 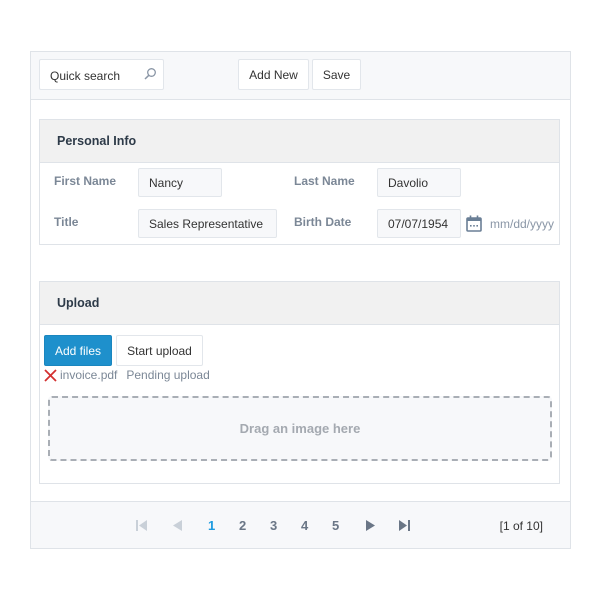 What do you see at coordinates (150, 74) in the screenshot?
I see `search-icon` at bounding box center [150, 74].